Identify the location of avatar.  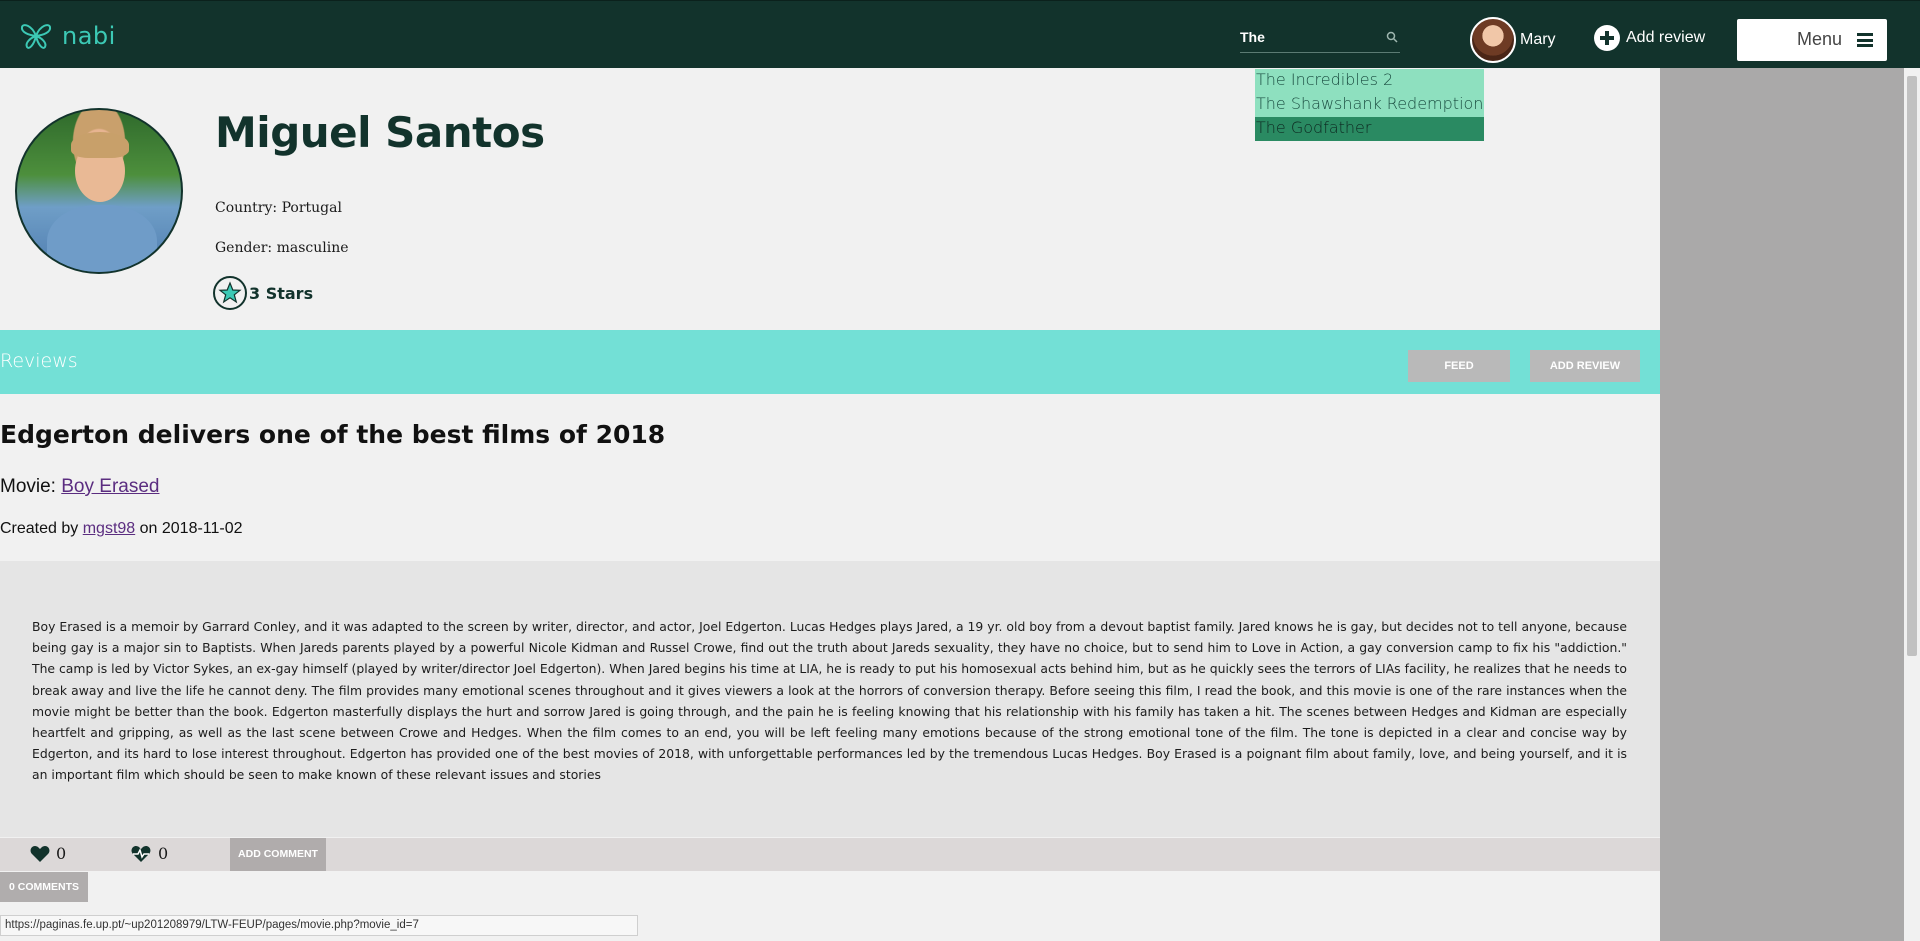
(1493, 40).